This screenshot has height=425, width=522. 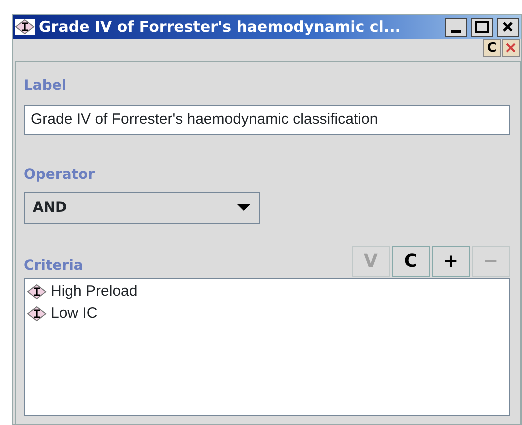 What do you see at coordinates (456, 27) in the screenshot?
I see `minimize-button` at bounding box center [456, 27].